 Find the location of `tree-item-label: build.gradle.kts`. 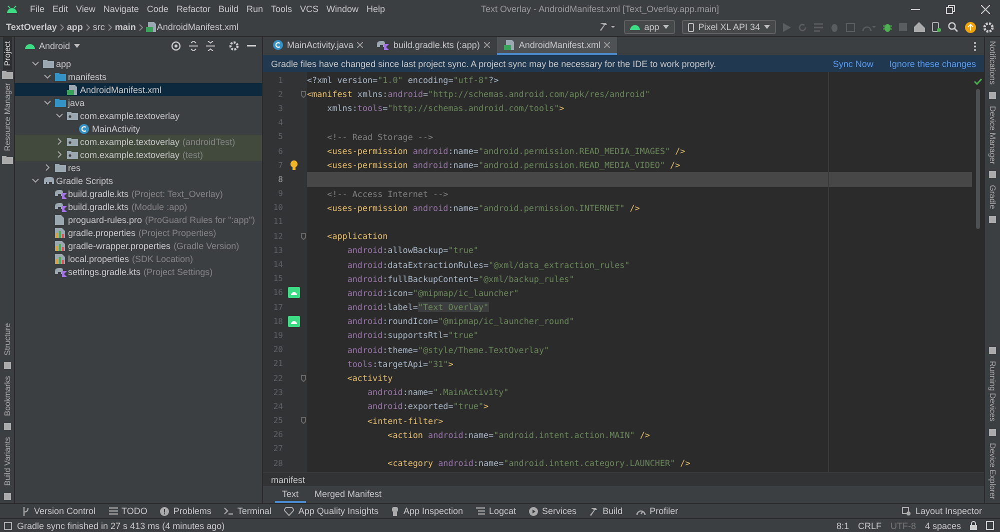

tree-item-label: build.gradle.kts is located at coordinates (98, 207).